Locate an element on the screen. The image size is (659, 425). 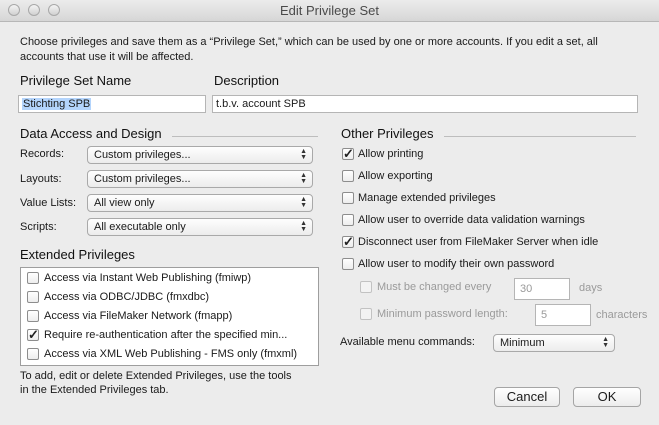
records-popup: Custom privileges... ▲ ▼ is located at coordinates (200, 155).